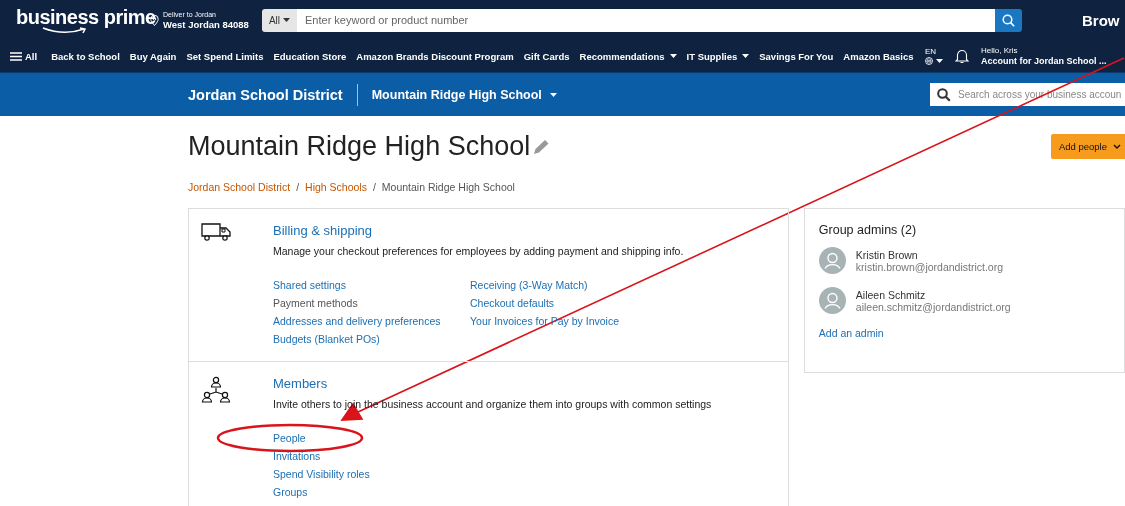  I want to click on breadcrumb-current: Mountain Ridge High School, so click(448, 187).